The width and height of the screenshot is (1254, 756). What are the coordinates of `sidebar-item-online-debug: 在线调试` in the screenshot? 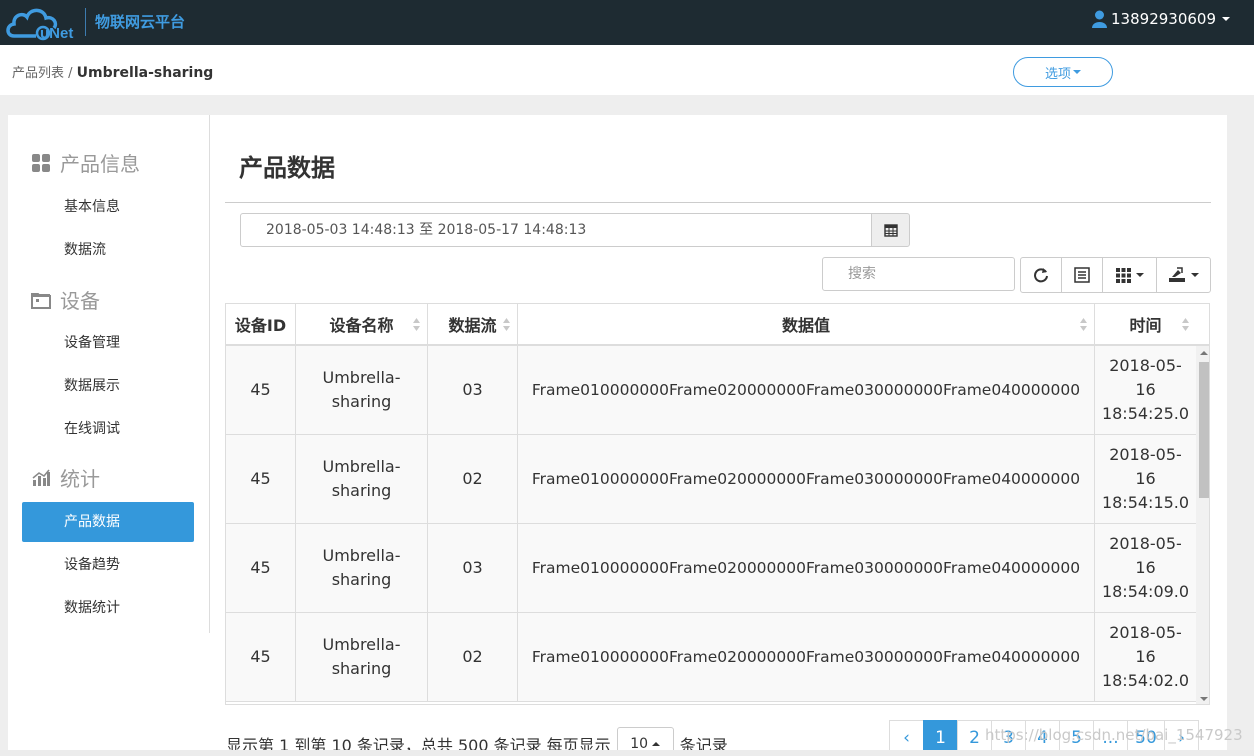 It's located at (108, 429).